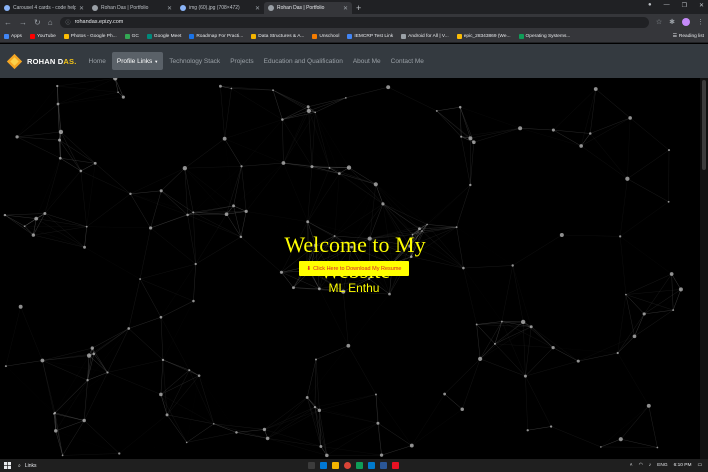  Describe the element at coordinates (700, 22) in the screenshot. I see `menu-icon: ⋮` at that location.